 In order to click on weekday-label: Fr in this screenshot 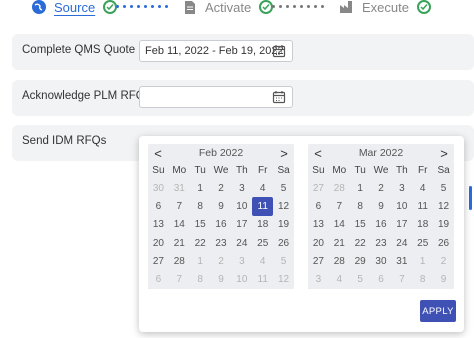, I will do `click(262, 170)`.